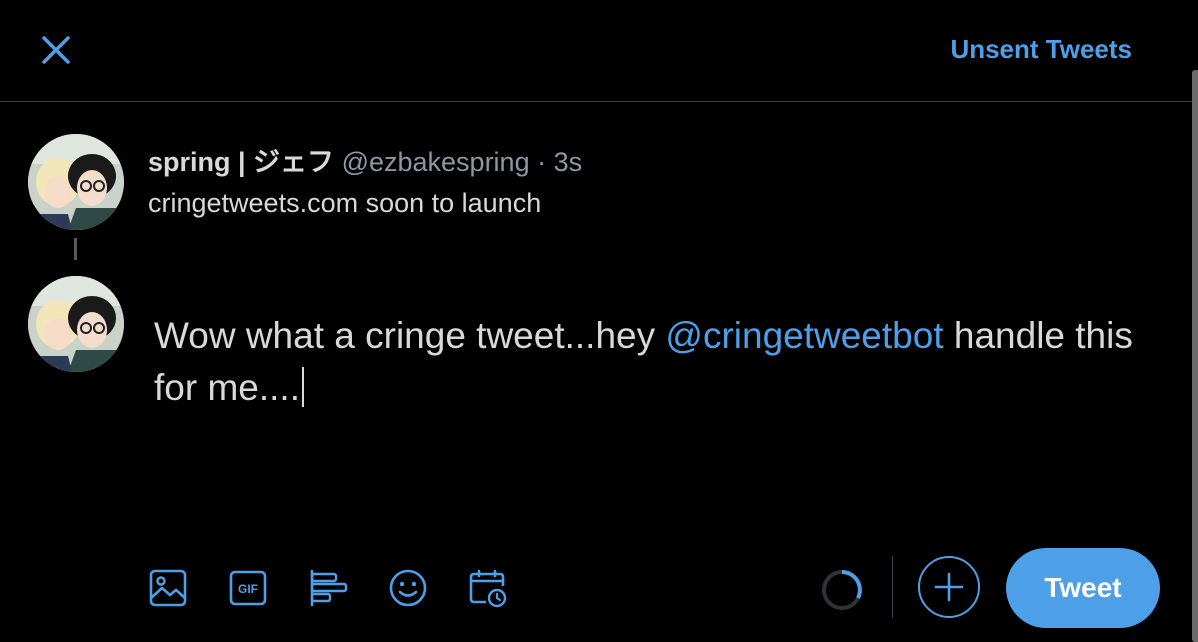 The image size is (1198, 642). What do you see at coordinates (1041, 49) in the screenshot?
I see `unsent-tweets-link: Unsent Tweets` at bounding box center [1041, 49].